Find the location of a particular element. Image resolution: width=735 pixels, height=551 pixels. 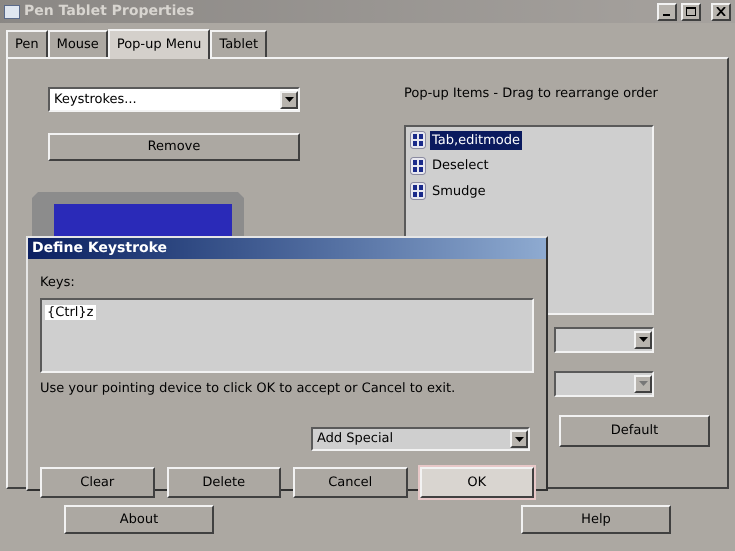

default-button: Default is located at coordinates (634, 430).